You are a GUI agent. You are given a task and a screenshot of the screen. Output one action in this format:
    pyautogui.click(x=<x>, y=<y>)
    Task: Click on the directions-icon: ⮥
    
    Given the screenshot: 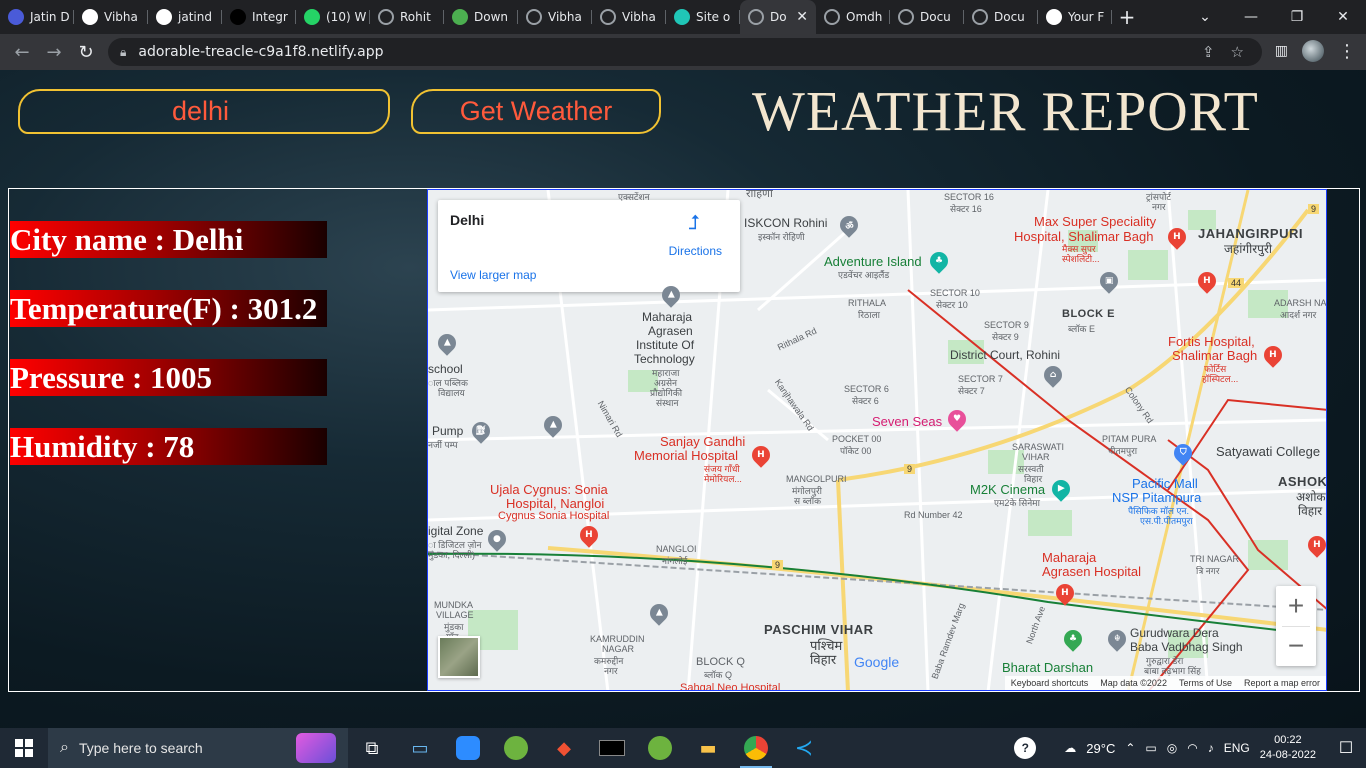 What is the action you would take?
    pyautogui.click(x=694, y=222)
    